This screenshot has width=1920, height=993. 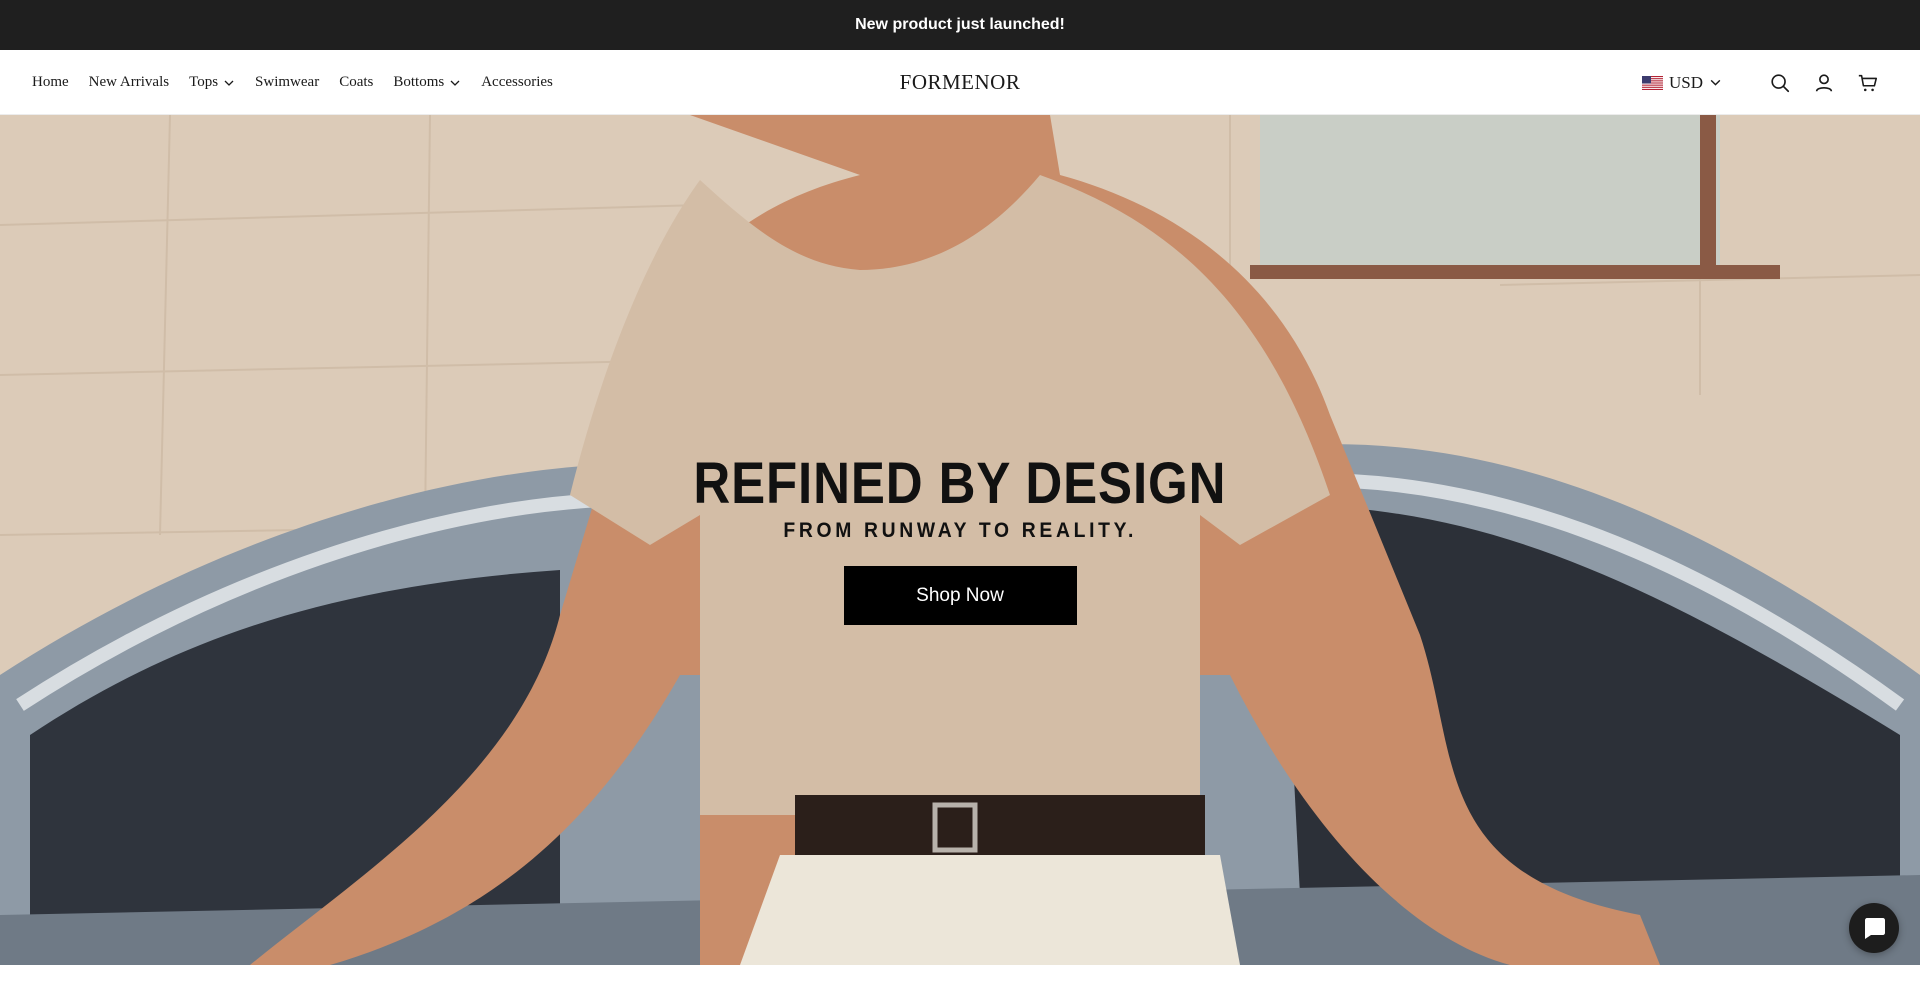 I want to click on account-button, so click(x=1824, y=83).